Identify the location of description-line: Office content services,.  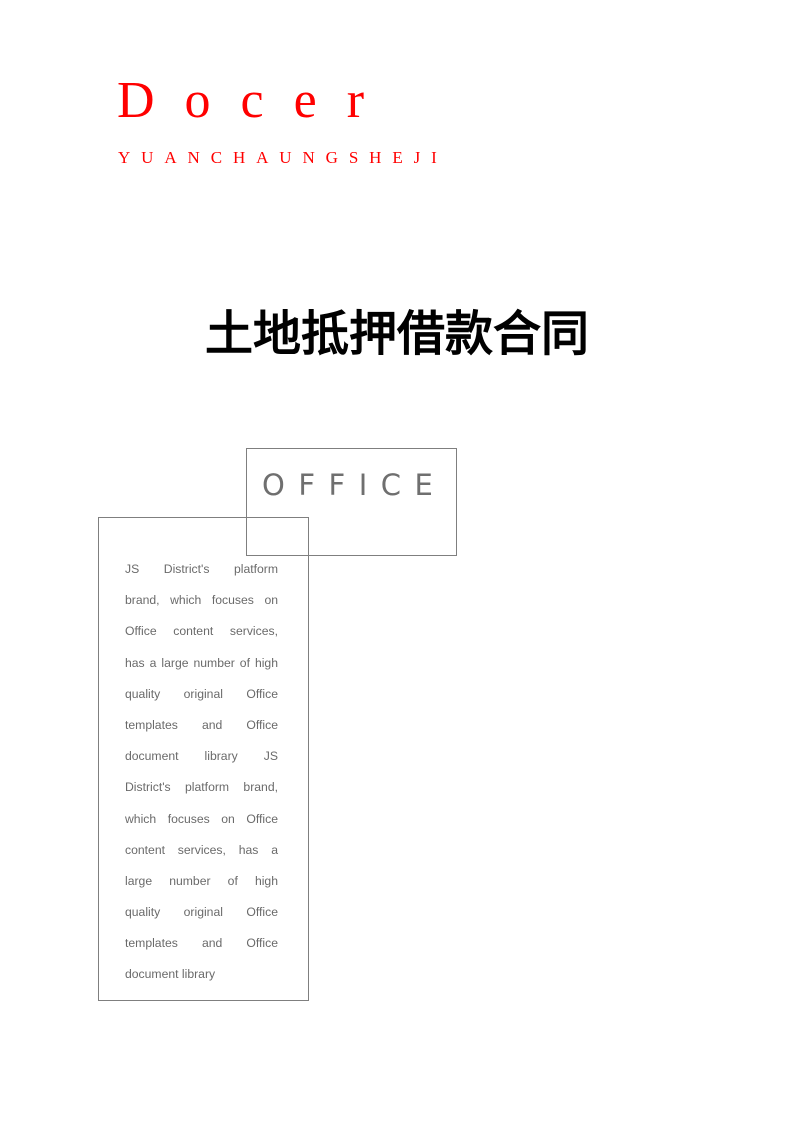
(201, 631).